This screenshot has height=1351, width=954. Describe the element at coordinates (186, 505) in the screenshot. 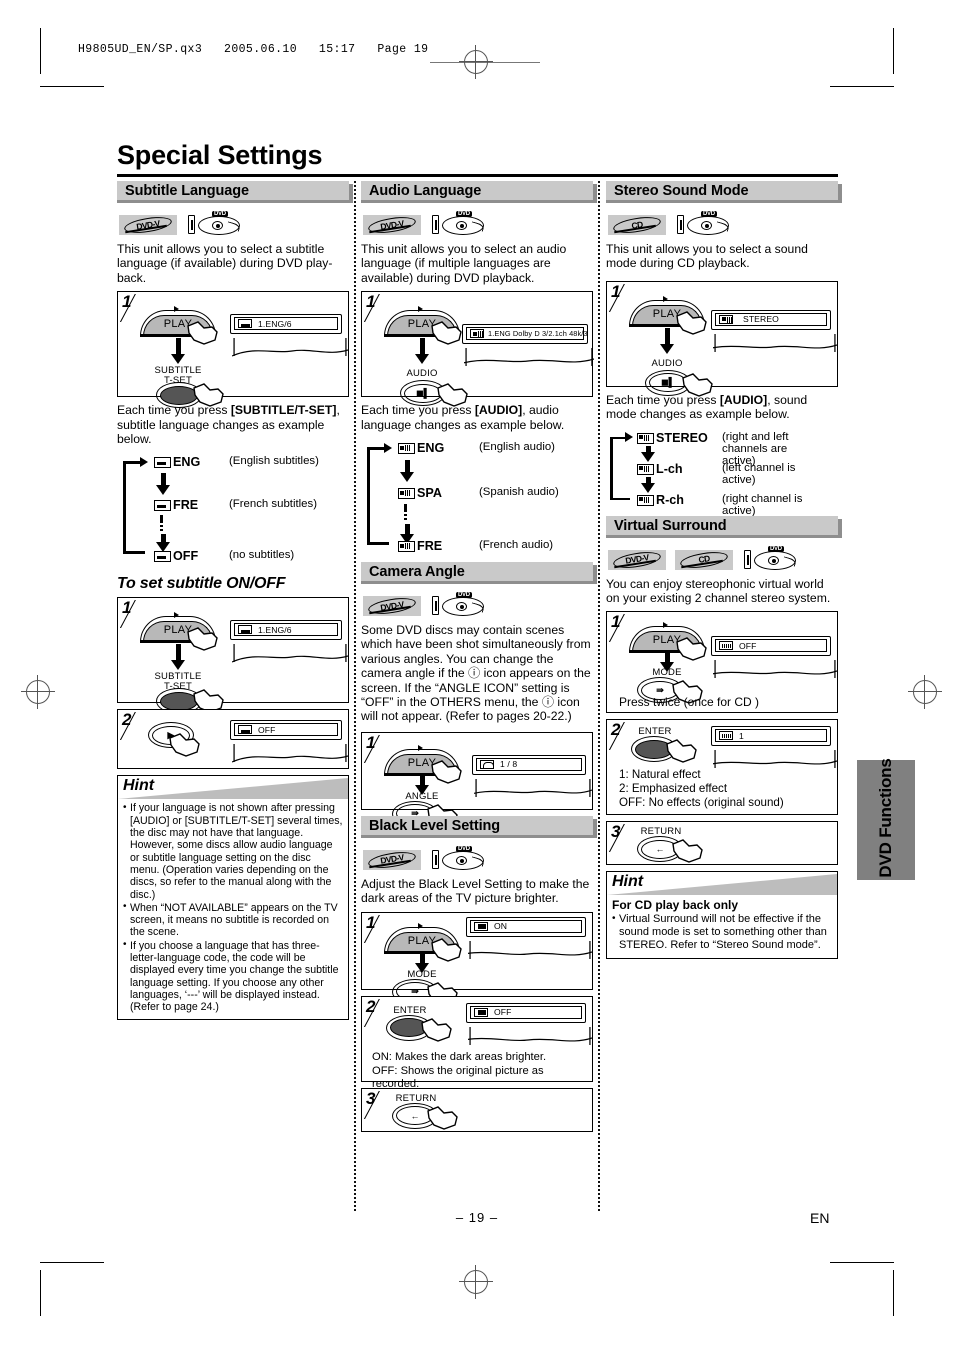

I see `cycle-item-name: FRE` at that location.